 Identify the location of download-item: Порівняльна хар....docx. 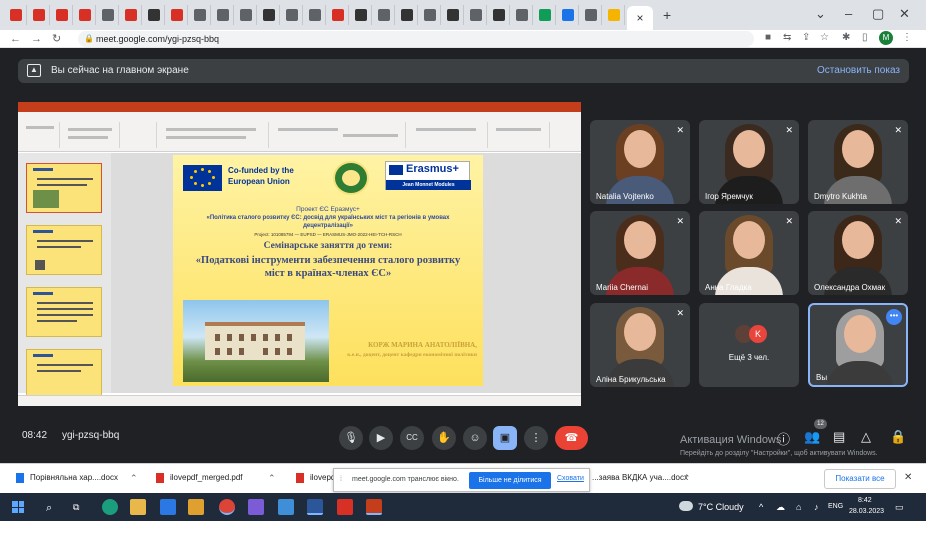
(67, 478).